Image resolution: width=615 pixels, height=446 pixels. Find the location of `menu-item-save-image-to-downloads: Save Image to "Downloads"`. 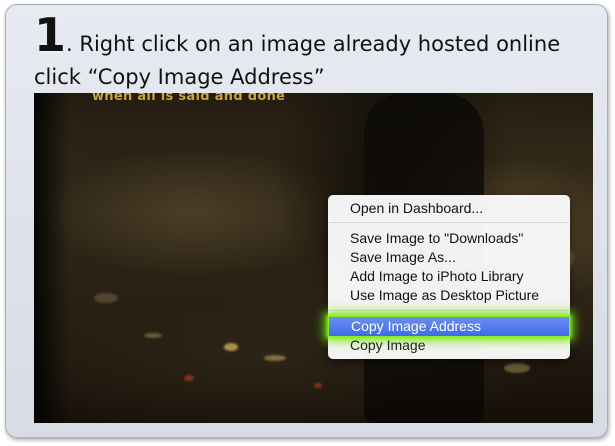

menu-item-save-image-to-downloads: Save Image to "Downloads" is located at coordinates (449, 238).